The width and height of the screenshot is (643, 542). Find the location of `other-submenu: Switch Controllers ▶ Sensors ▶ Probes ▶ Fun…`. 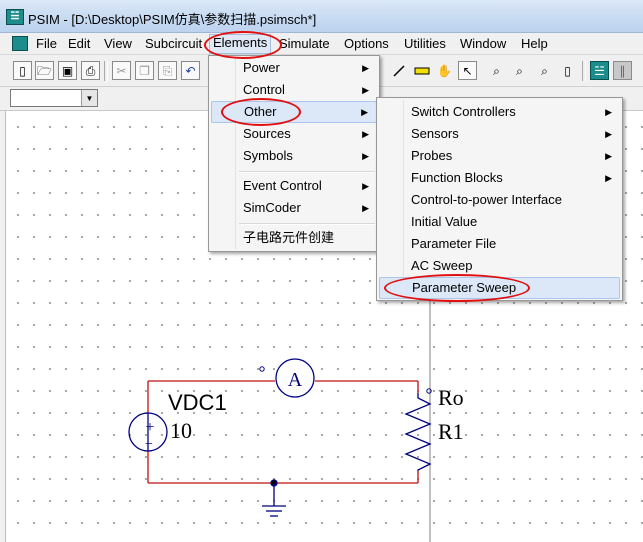

other-submenu: Switch Controllers ▶ Sensors ▶ Probes ▶ Fun… is located at coordinates (499, 199).